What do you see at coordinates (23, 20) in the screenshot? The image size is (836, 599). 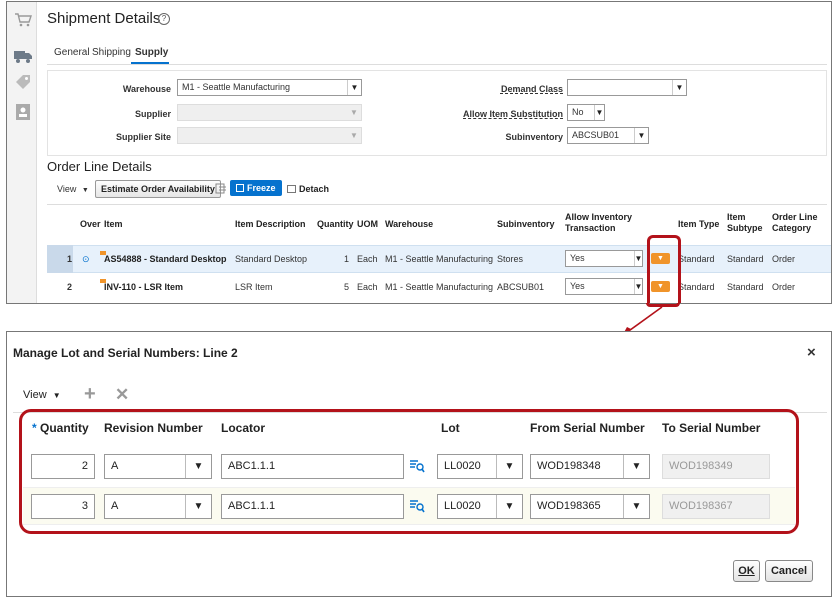 I see `cart-icon` at bounding box center [23, 20].